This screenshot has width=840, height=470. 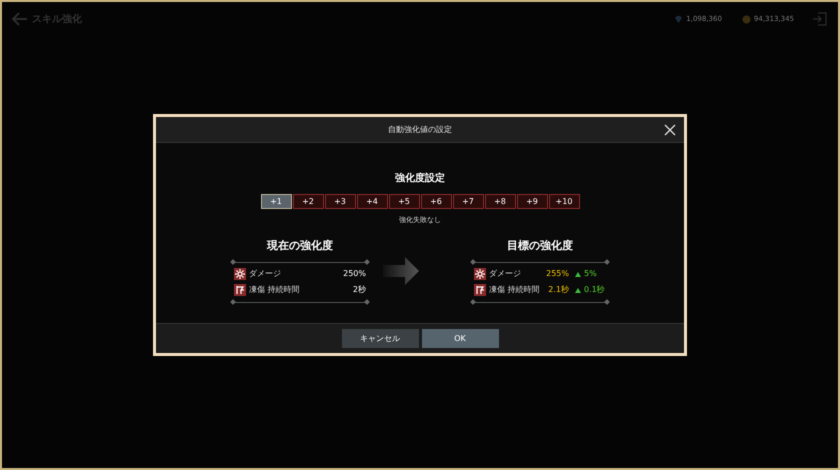 What do you see at coordinates (820, 19) in the screenshot?
I see `exit-icon` at bounding box center [820, 19].